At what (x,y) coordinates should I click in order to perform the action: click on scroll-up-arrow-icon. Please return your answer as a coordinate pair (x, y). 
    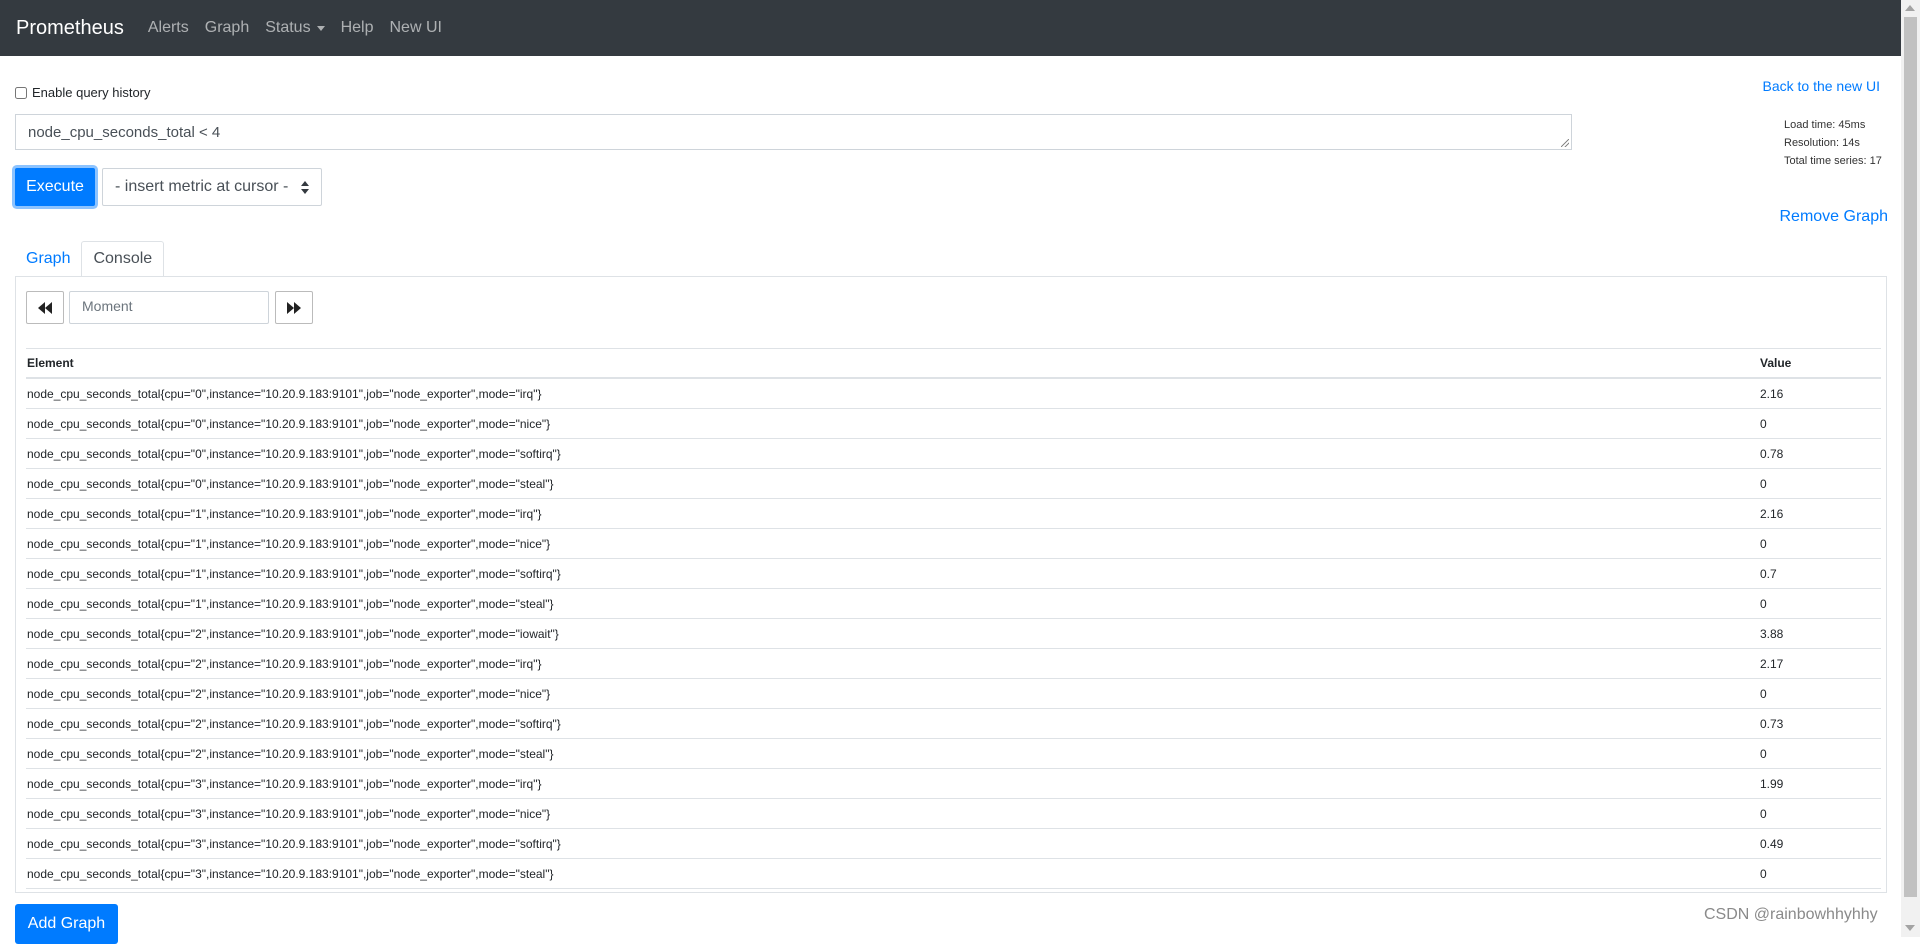
    Looking at the image, I should click on (1910, 8).